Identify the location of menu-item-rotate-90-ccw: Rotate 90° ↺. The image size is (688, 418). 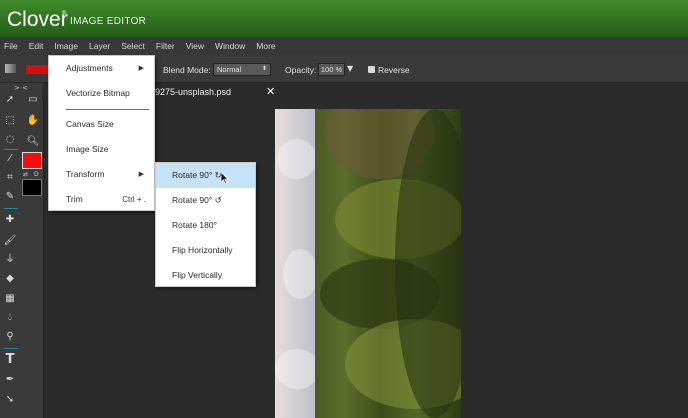
(205, 200).